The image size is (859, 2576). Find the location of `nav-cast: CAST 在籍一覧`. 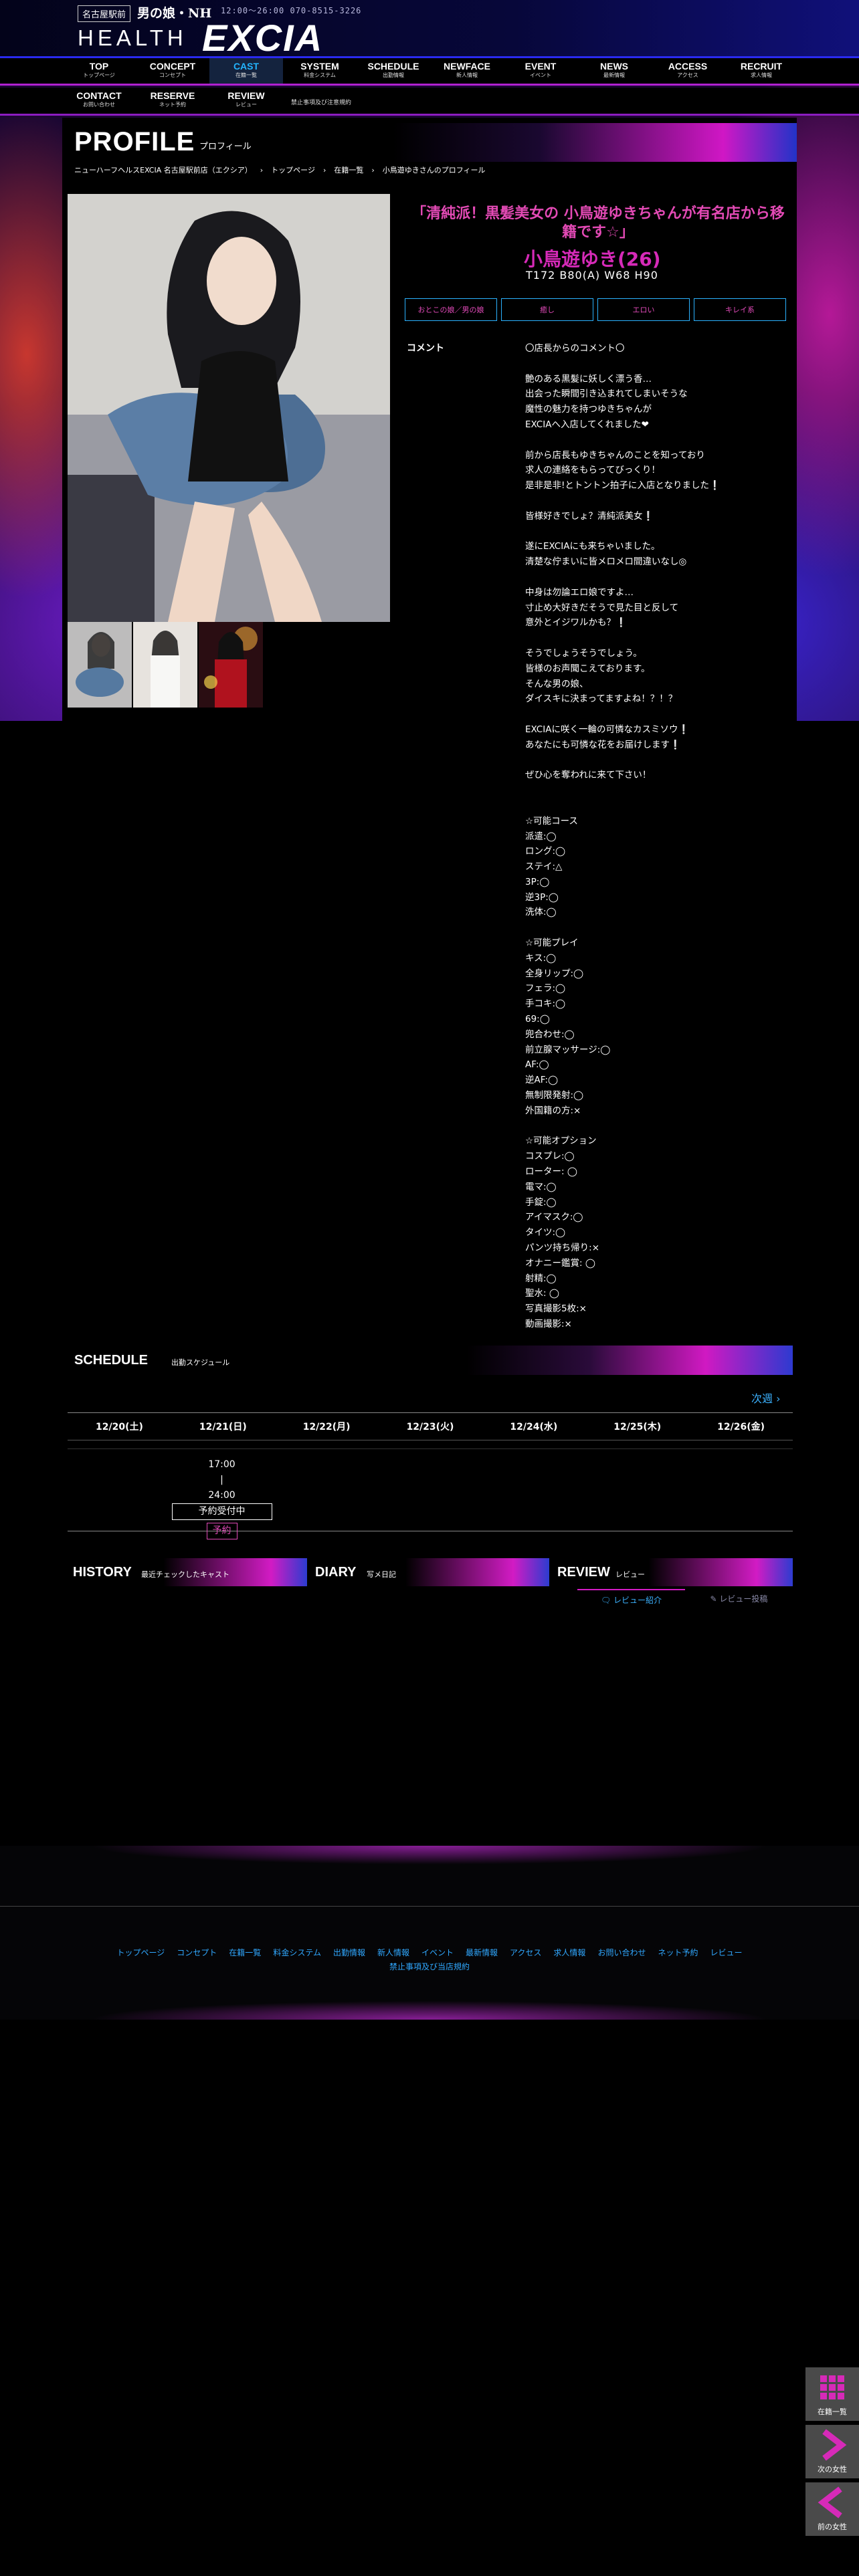

nav-cast: CAST 在籍一覧 is located at coordinates (246, 71).